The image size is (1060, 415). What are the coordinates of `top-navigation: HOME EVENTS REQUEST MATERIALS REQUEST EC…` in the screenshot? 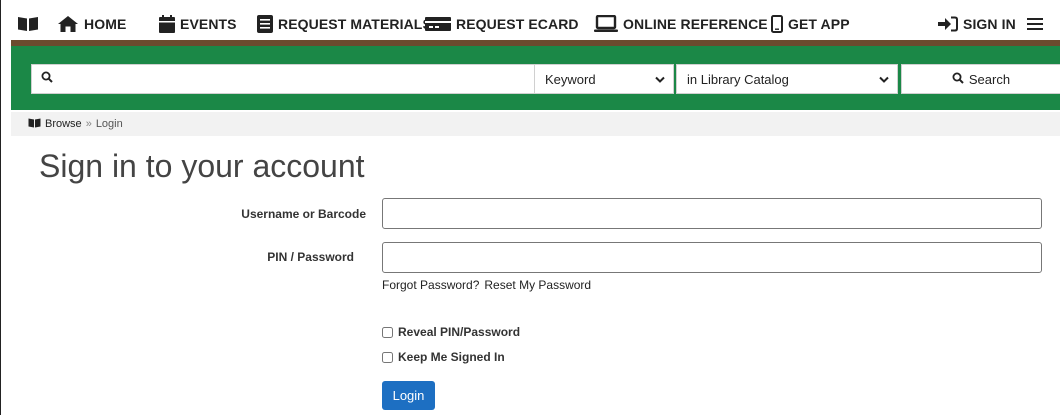 It's located at (530, 22).